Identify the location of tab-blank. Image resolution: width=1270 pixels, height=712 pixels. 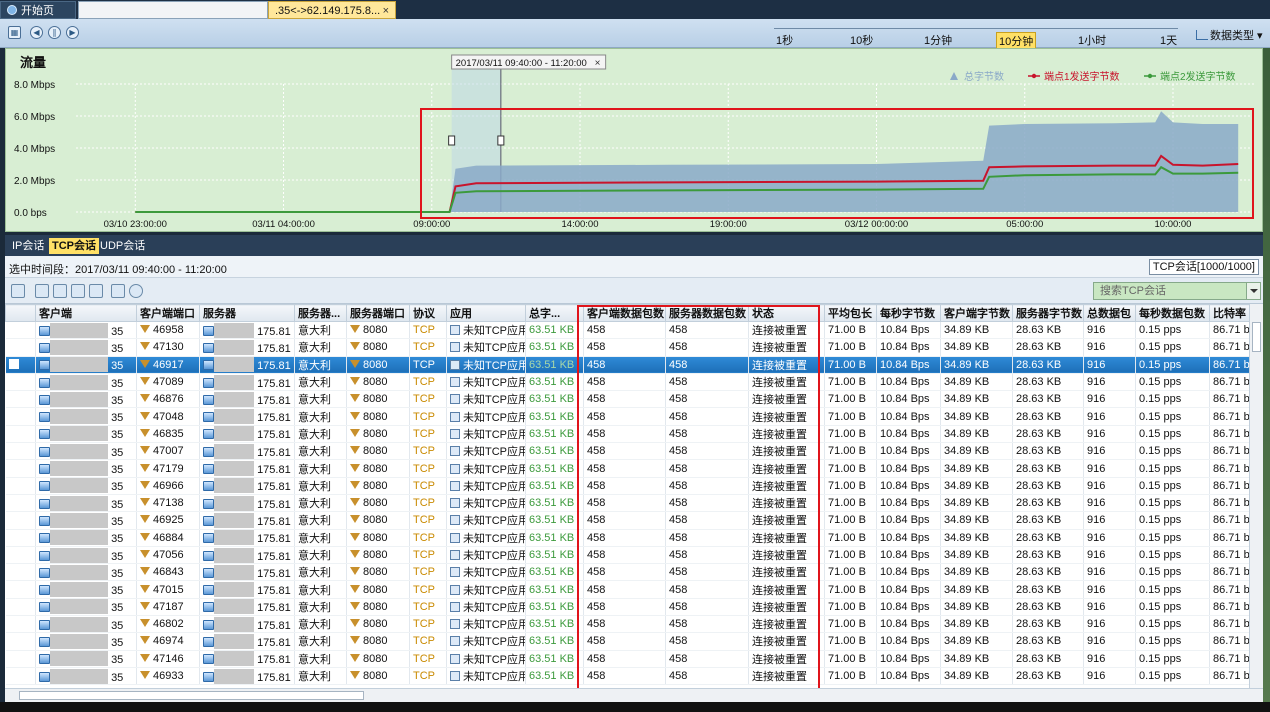
(173, 10).